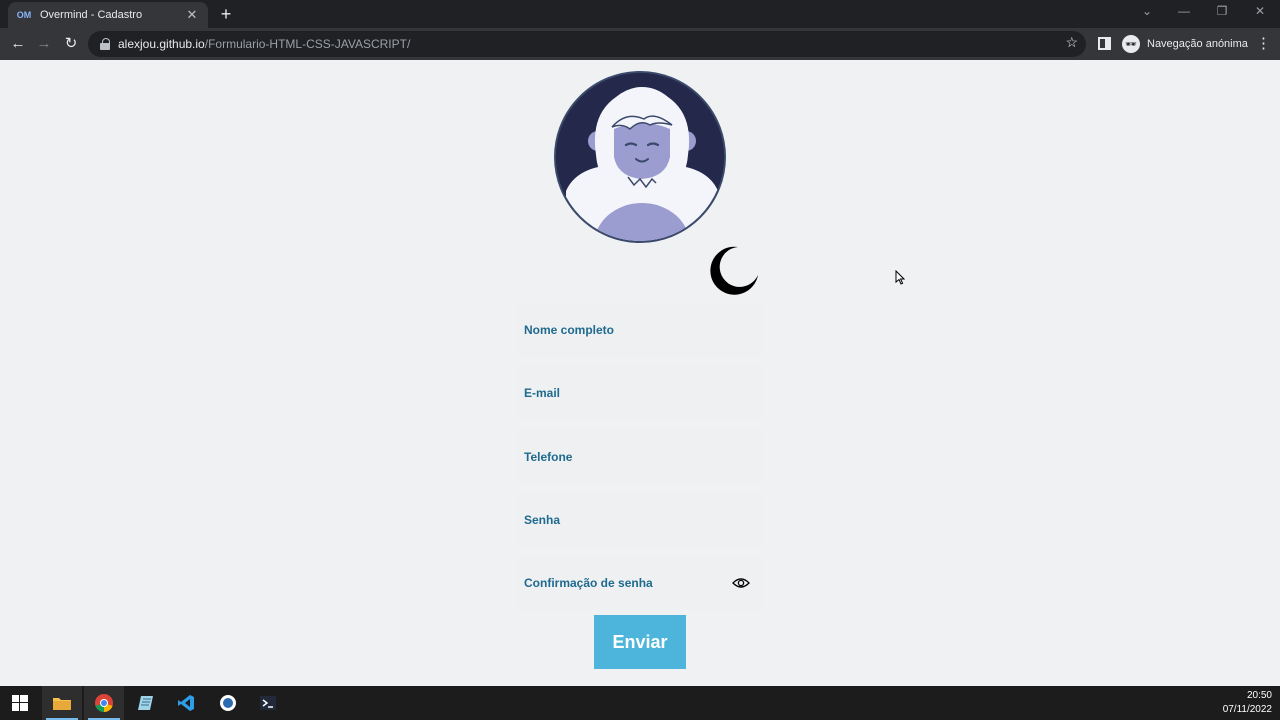 The height and width of the screenshot is (720, 1280). What do you see at coordinates (1071, 42) in the screenshot?
I see `bookmark-star-icon: ☆` at bounding box center [1071, 42].